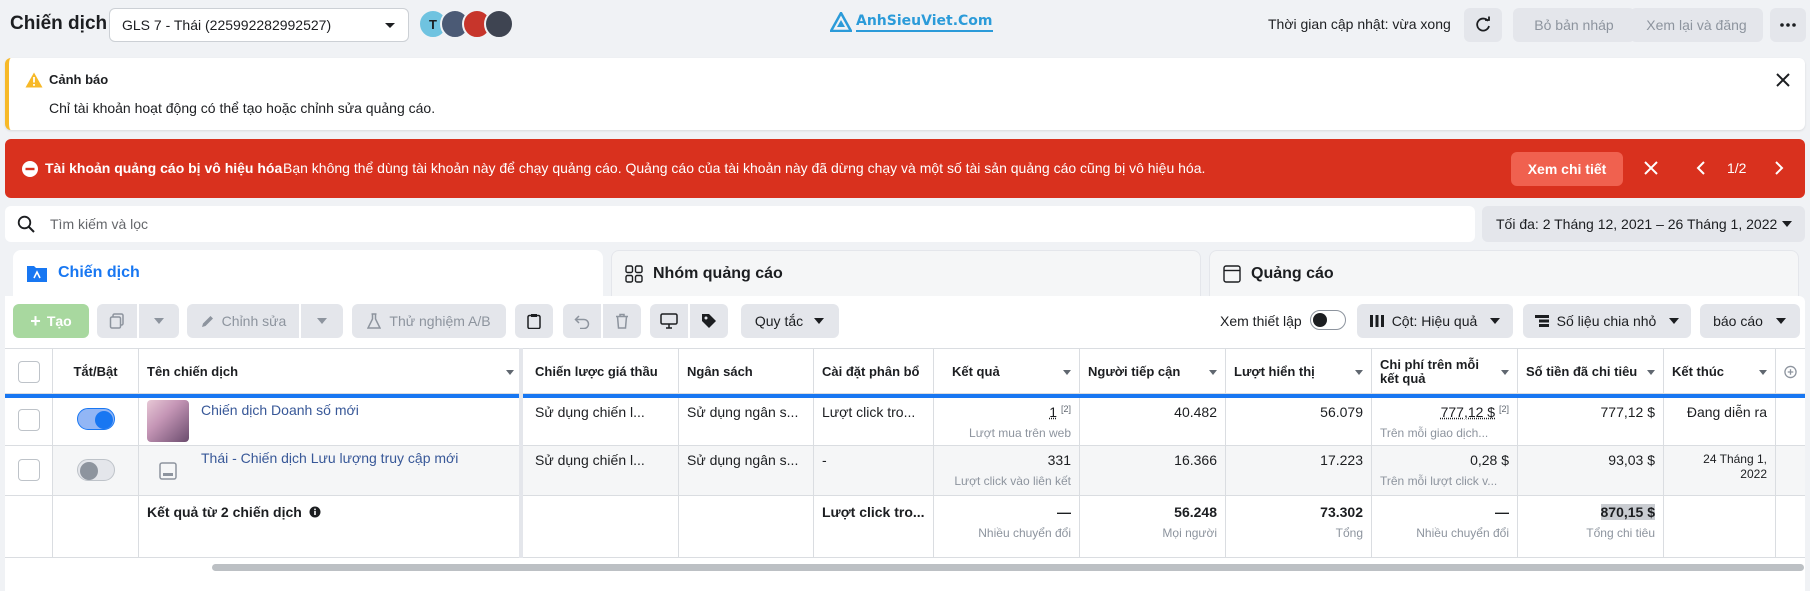 The width and height of the screenshot is (1810, 591). Describe the element at coordinates (1607, 321) in the screenshot. I see `breakdown-button: Số liệu chia nhỏ` at that location.